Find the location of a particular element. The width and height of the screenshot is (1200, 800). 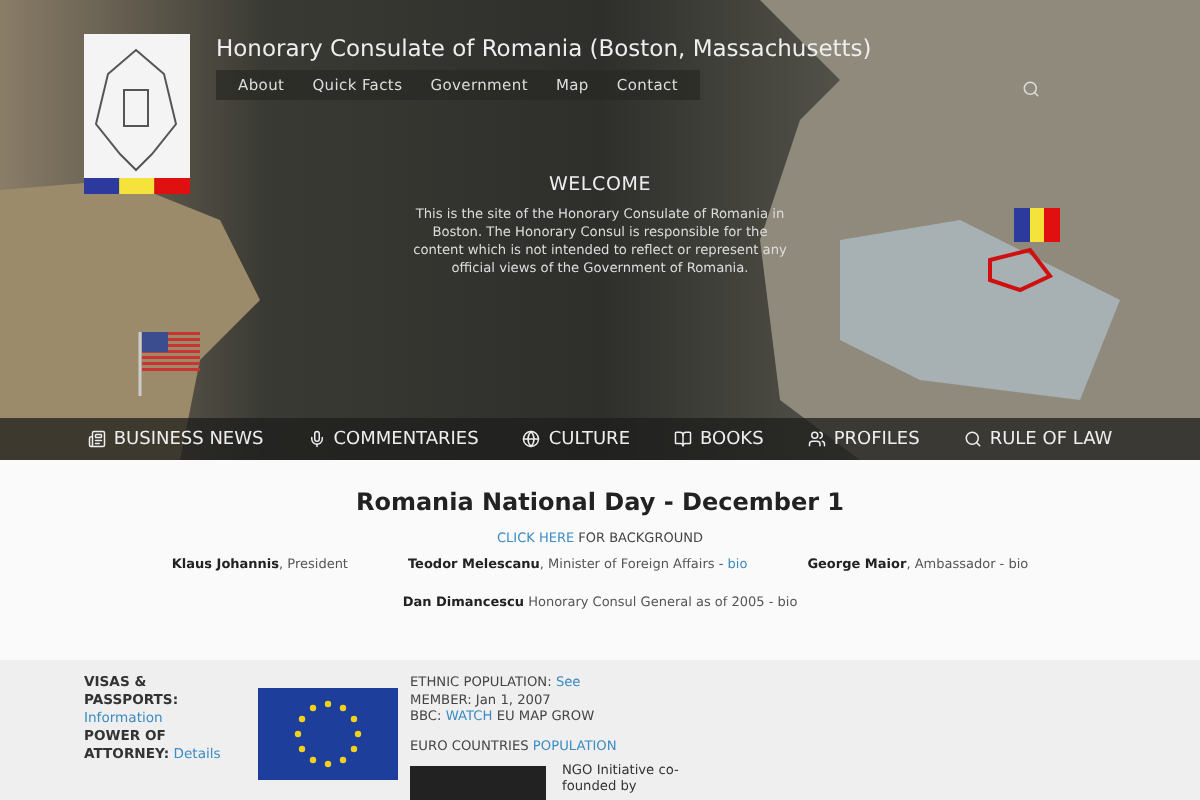

microphone-icon is located at coordinates (316, 439).